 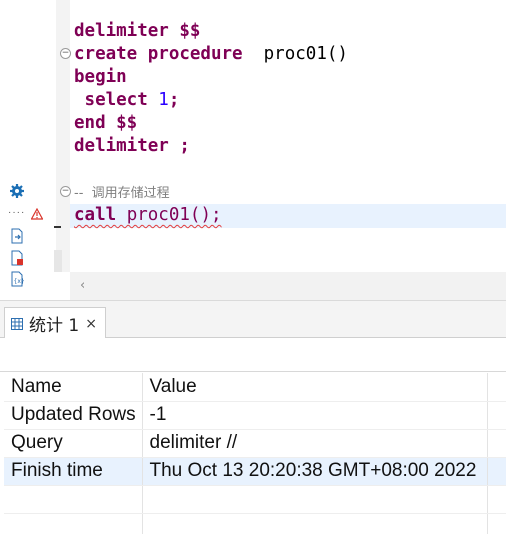 I want to click on keyword: end, so click(x=90, y=123).